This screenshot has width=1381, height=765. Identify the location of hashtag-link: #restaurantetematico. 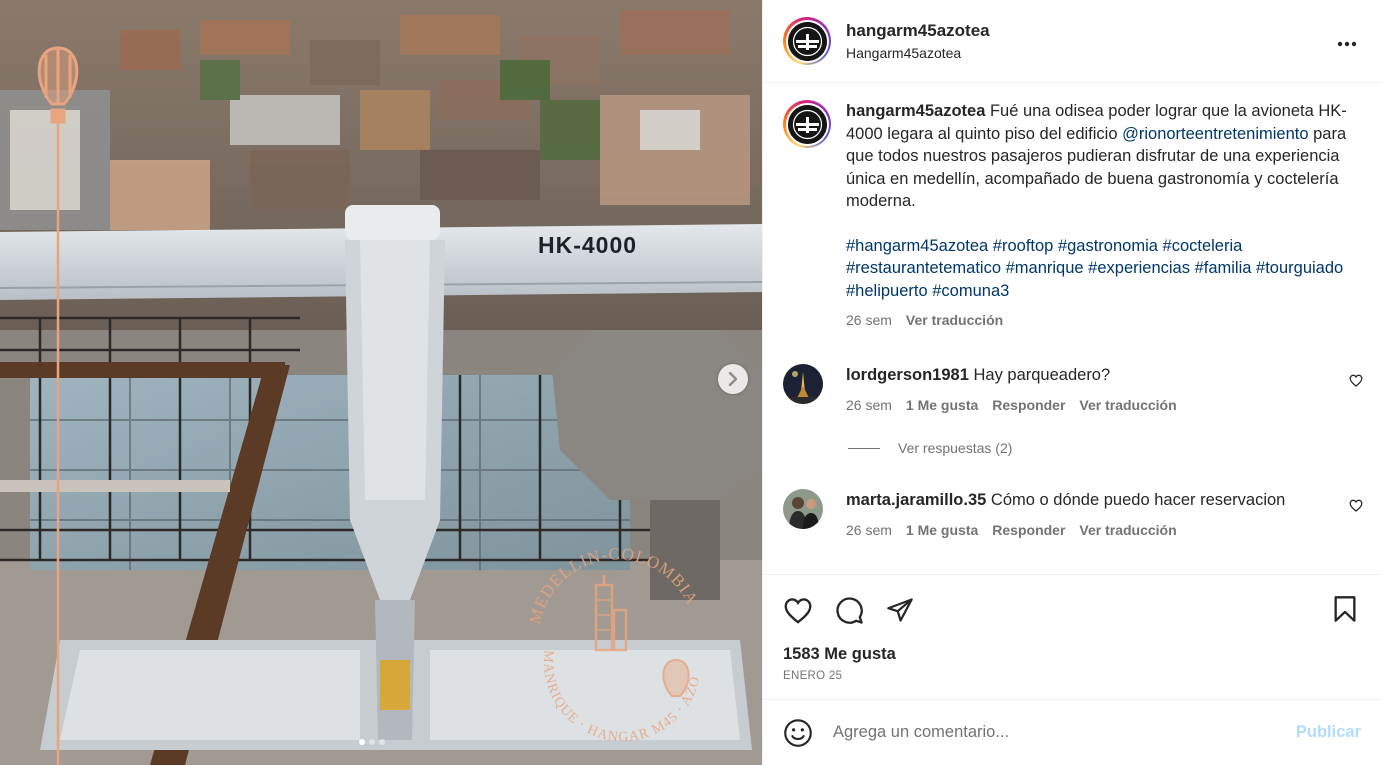
(923, 268).